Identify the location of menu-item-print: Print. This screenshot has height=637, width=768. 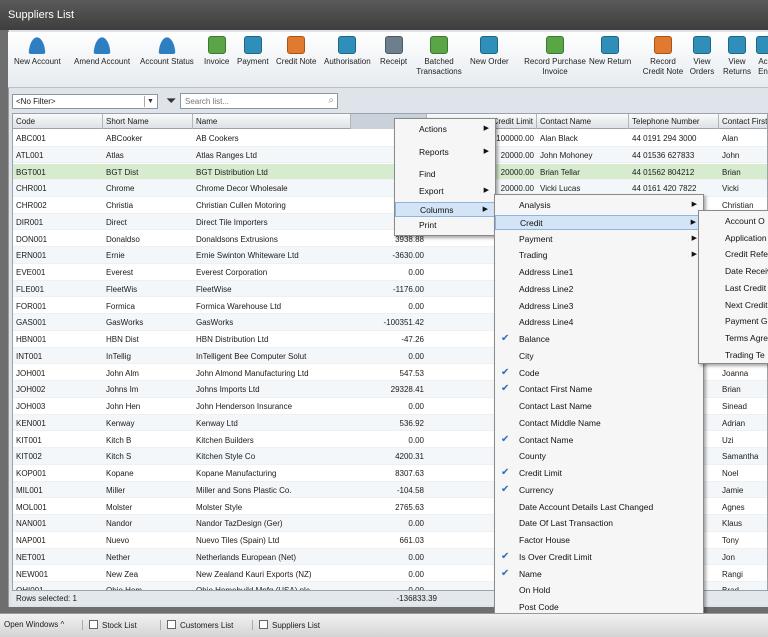
(445, 227).